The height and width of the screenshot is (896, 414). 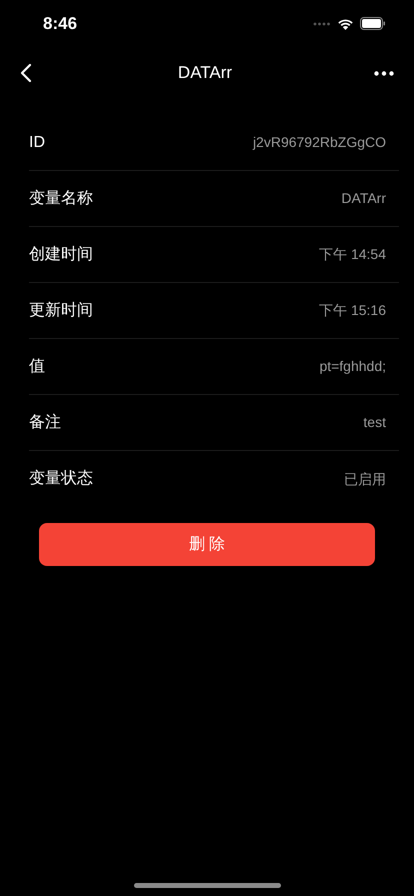 I want to click on field-value: j2vR96792RbZGgCO, so click(x=319, y=142).